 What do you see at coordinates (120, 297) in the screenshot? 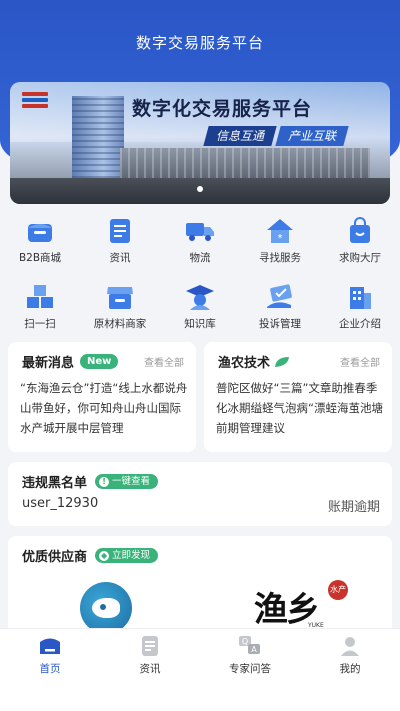
I see `shop-awning-icon` at bounding box center [120, 297].